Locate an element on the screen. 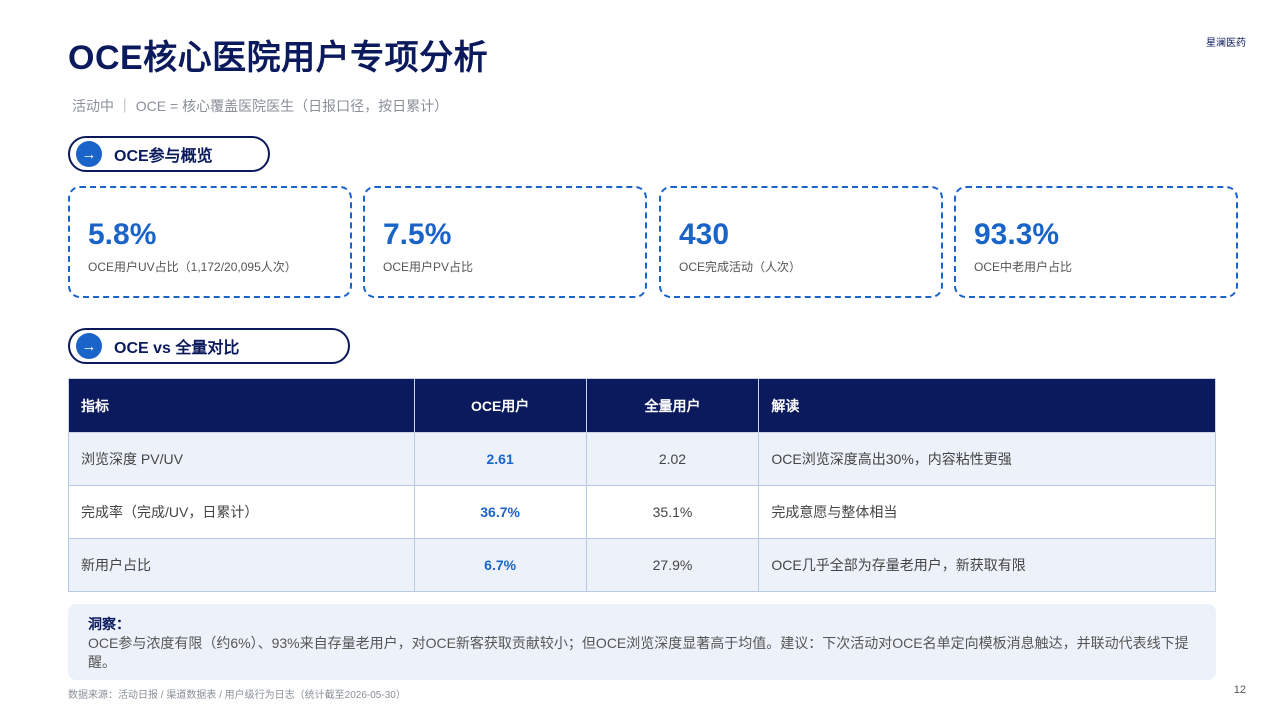 This screenshot has width=1280, height=720. kpi-description: OCE中老用户占比 is located at coordinates (1023, 267).